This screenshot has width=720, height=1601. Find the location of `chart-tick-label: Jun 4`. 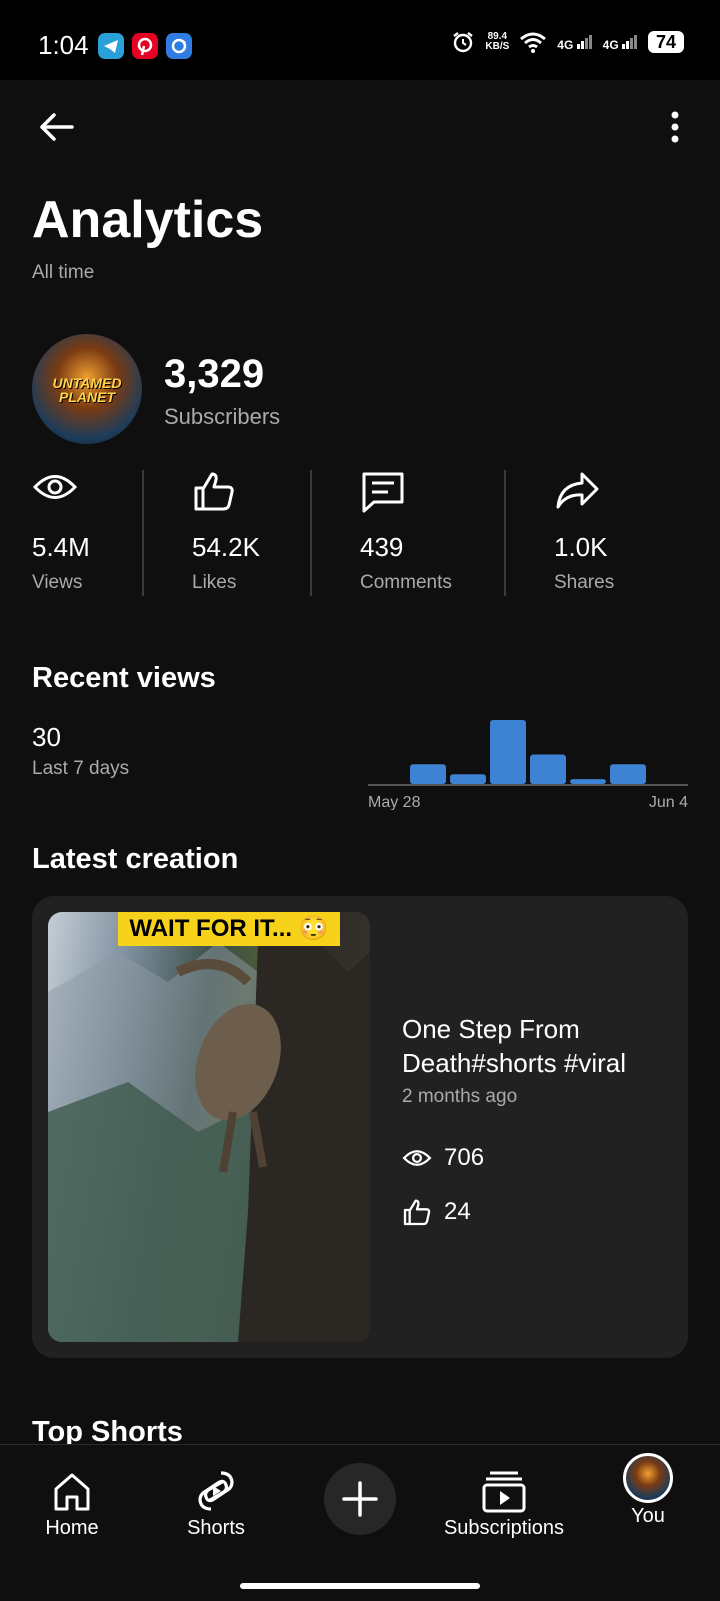

chart-tick-label: Jun 4 is located at coordinates (668, 802).